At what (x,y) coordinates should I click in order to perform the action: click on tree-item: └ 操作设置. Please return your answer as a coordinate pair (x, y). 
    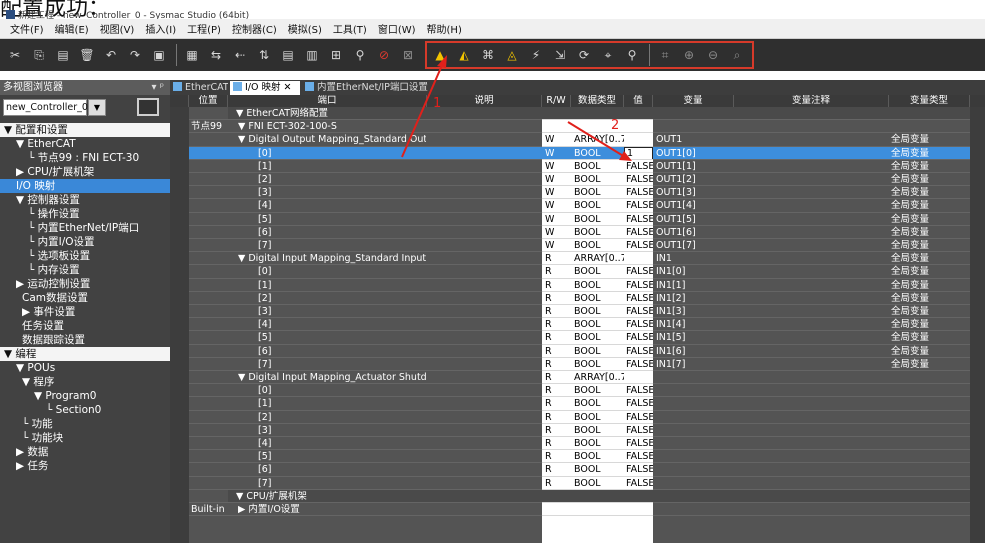
    Looking at the image, I should click on (85, 214).